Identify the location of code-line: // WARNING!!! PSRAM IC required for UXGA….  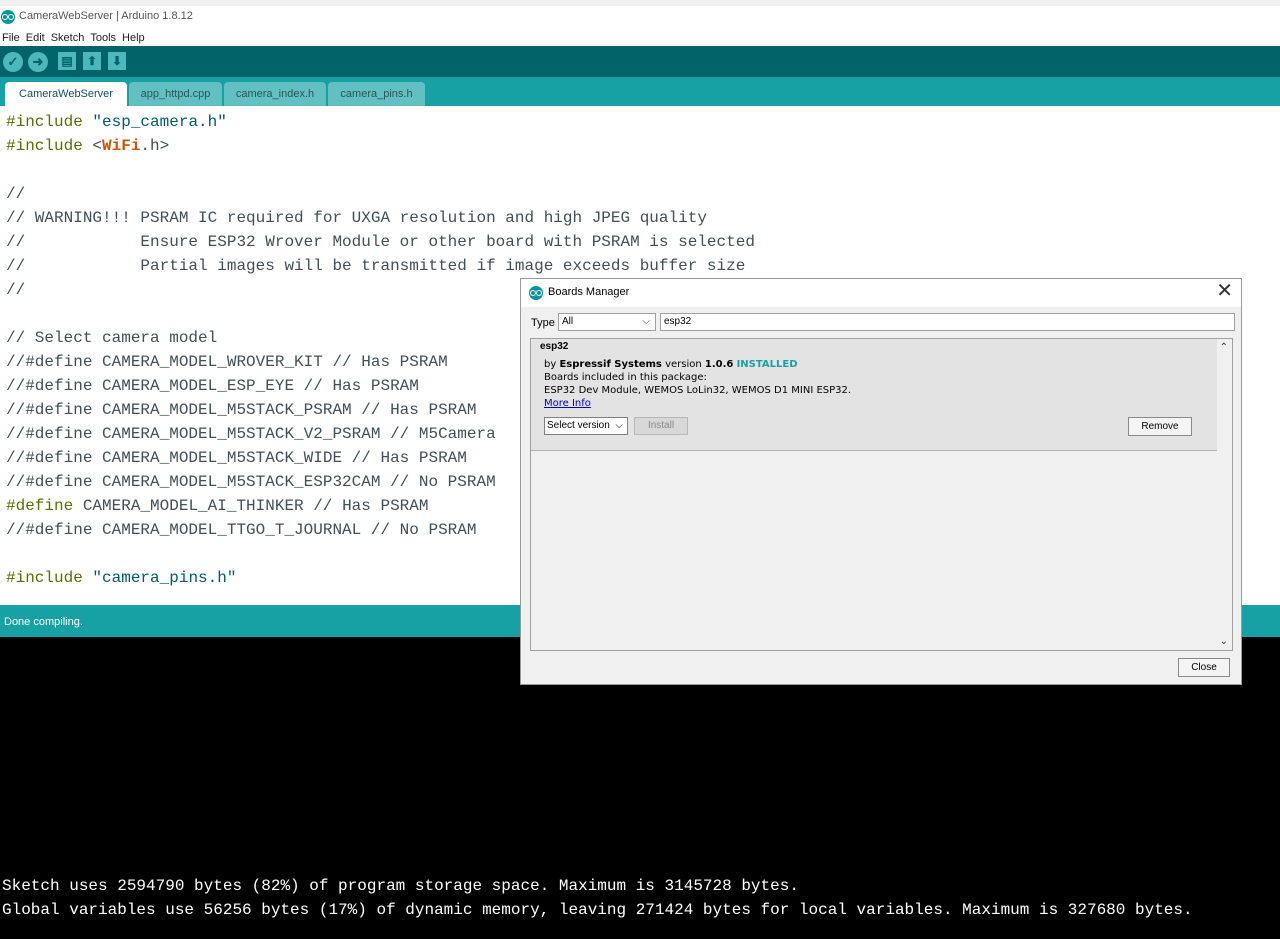
(356, 218).